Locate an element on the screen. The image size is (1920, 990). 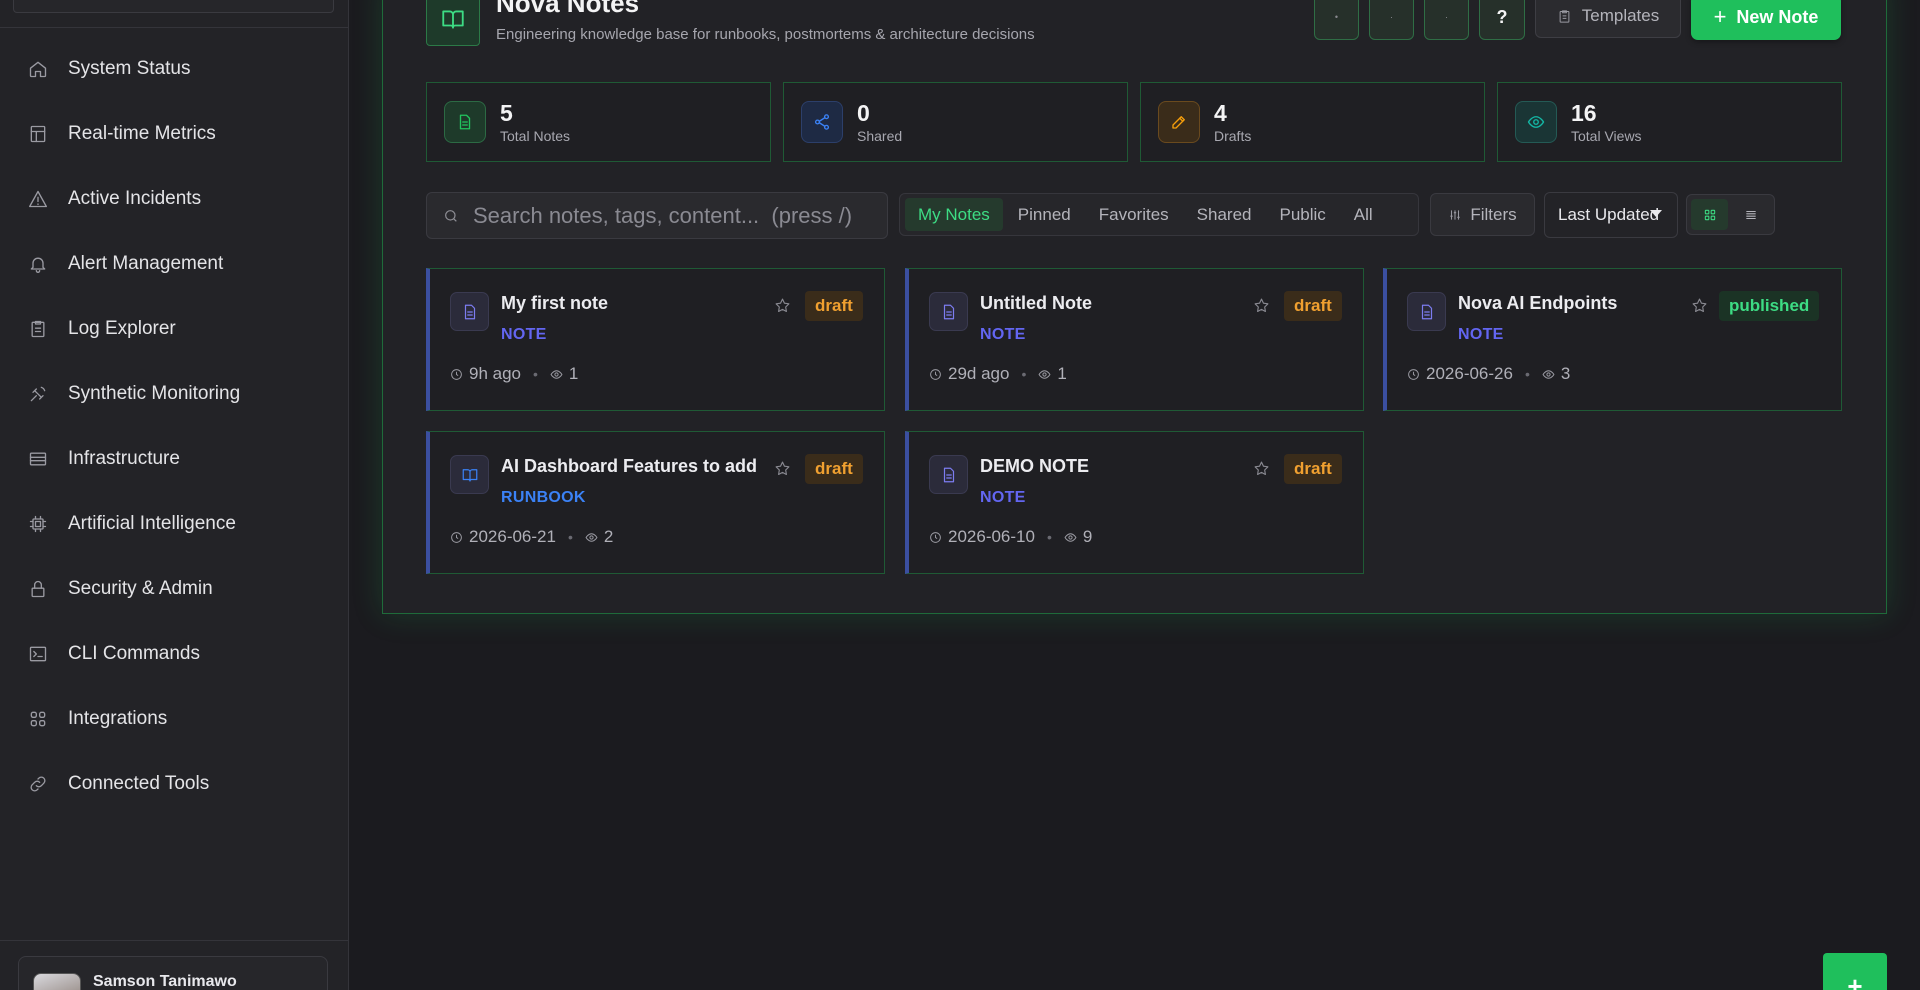
header-action-button-2: · is located at coordinates (1391, 20).